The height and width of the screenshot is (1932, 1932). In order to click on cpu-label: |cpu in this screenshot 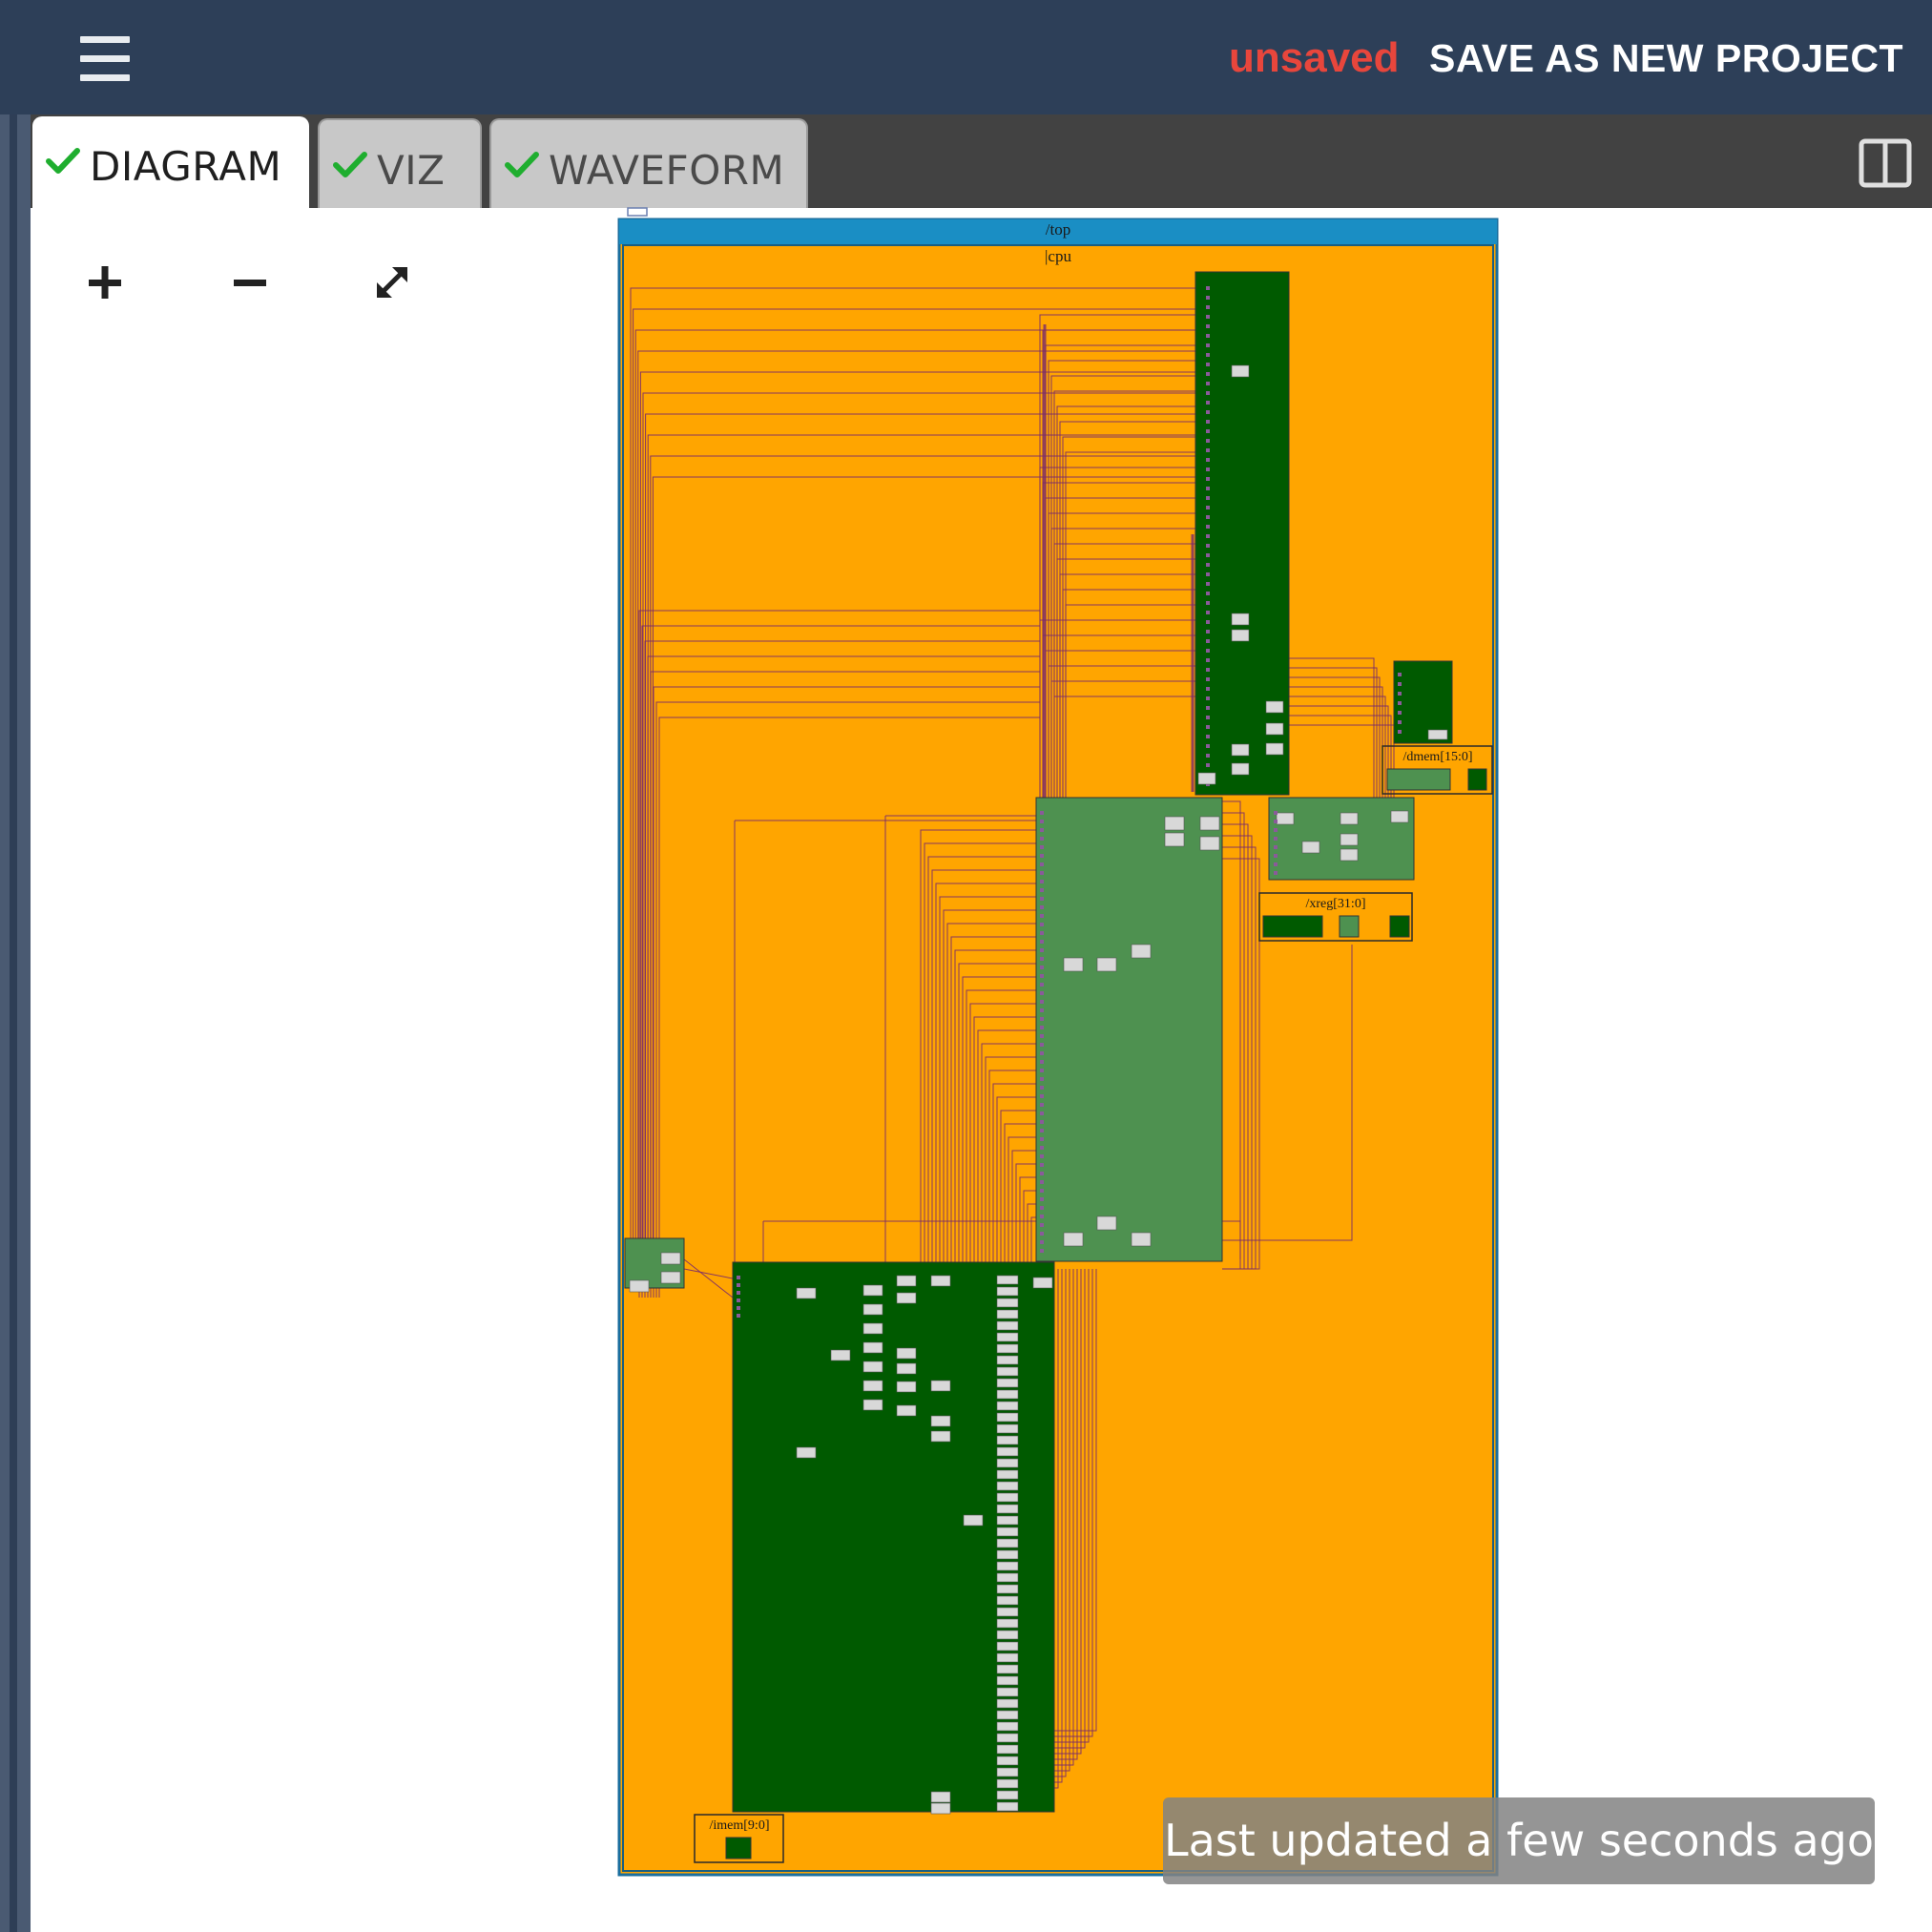, I will do `click(1058, 256)`.